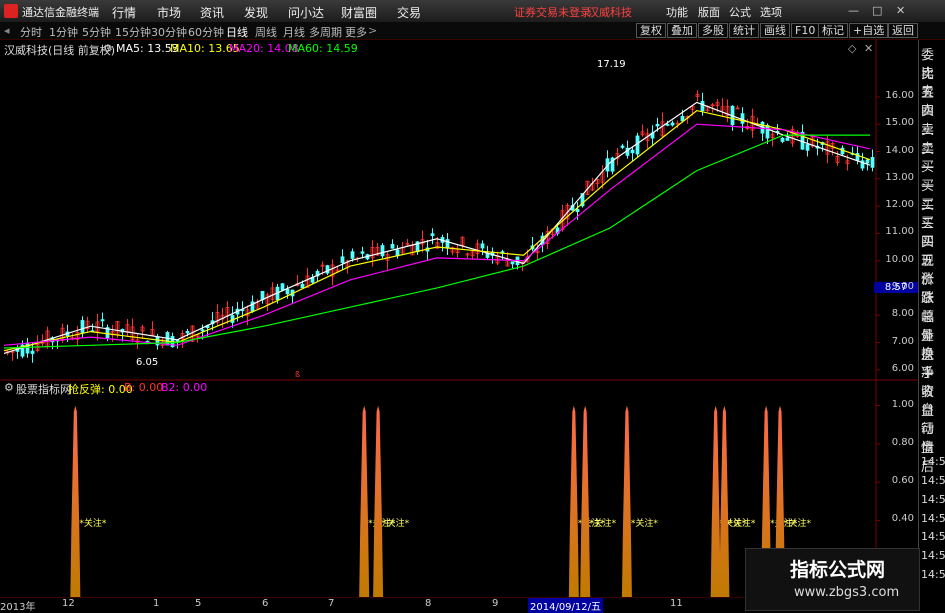 The height and width of the screenshot is (613, 945). What do you see at coordinates (266, 32) in the screenshot?
I see `tab-weekly: 周线` at bounding box center [266, 32].